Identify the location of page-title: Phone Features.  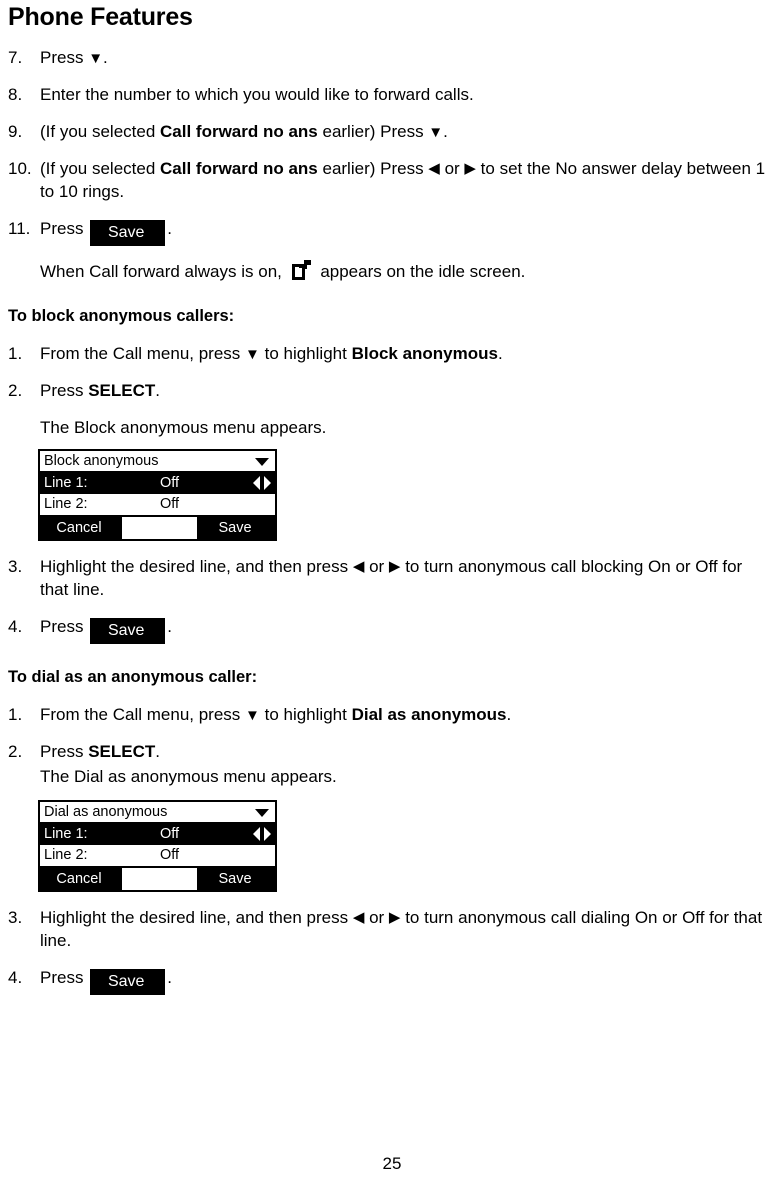
(100, 17).